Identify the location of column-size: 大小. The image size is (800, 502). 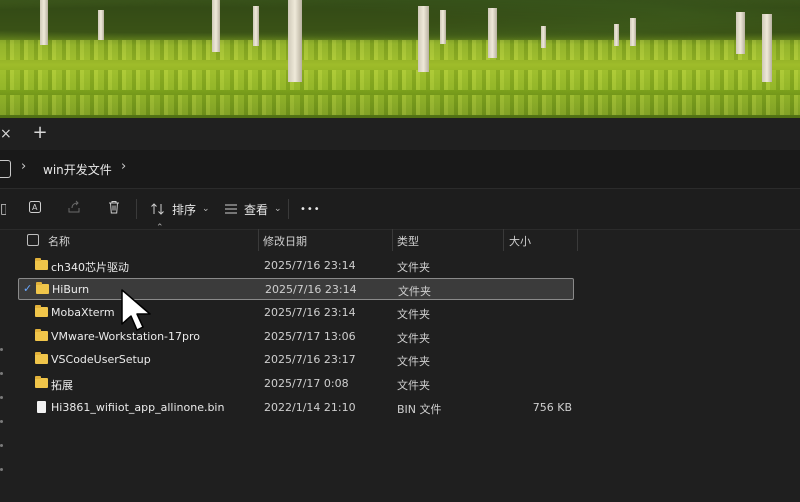
(520, 241).